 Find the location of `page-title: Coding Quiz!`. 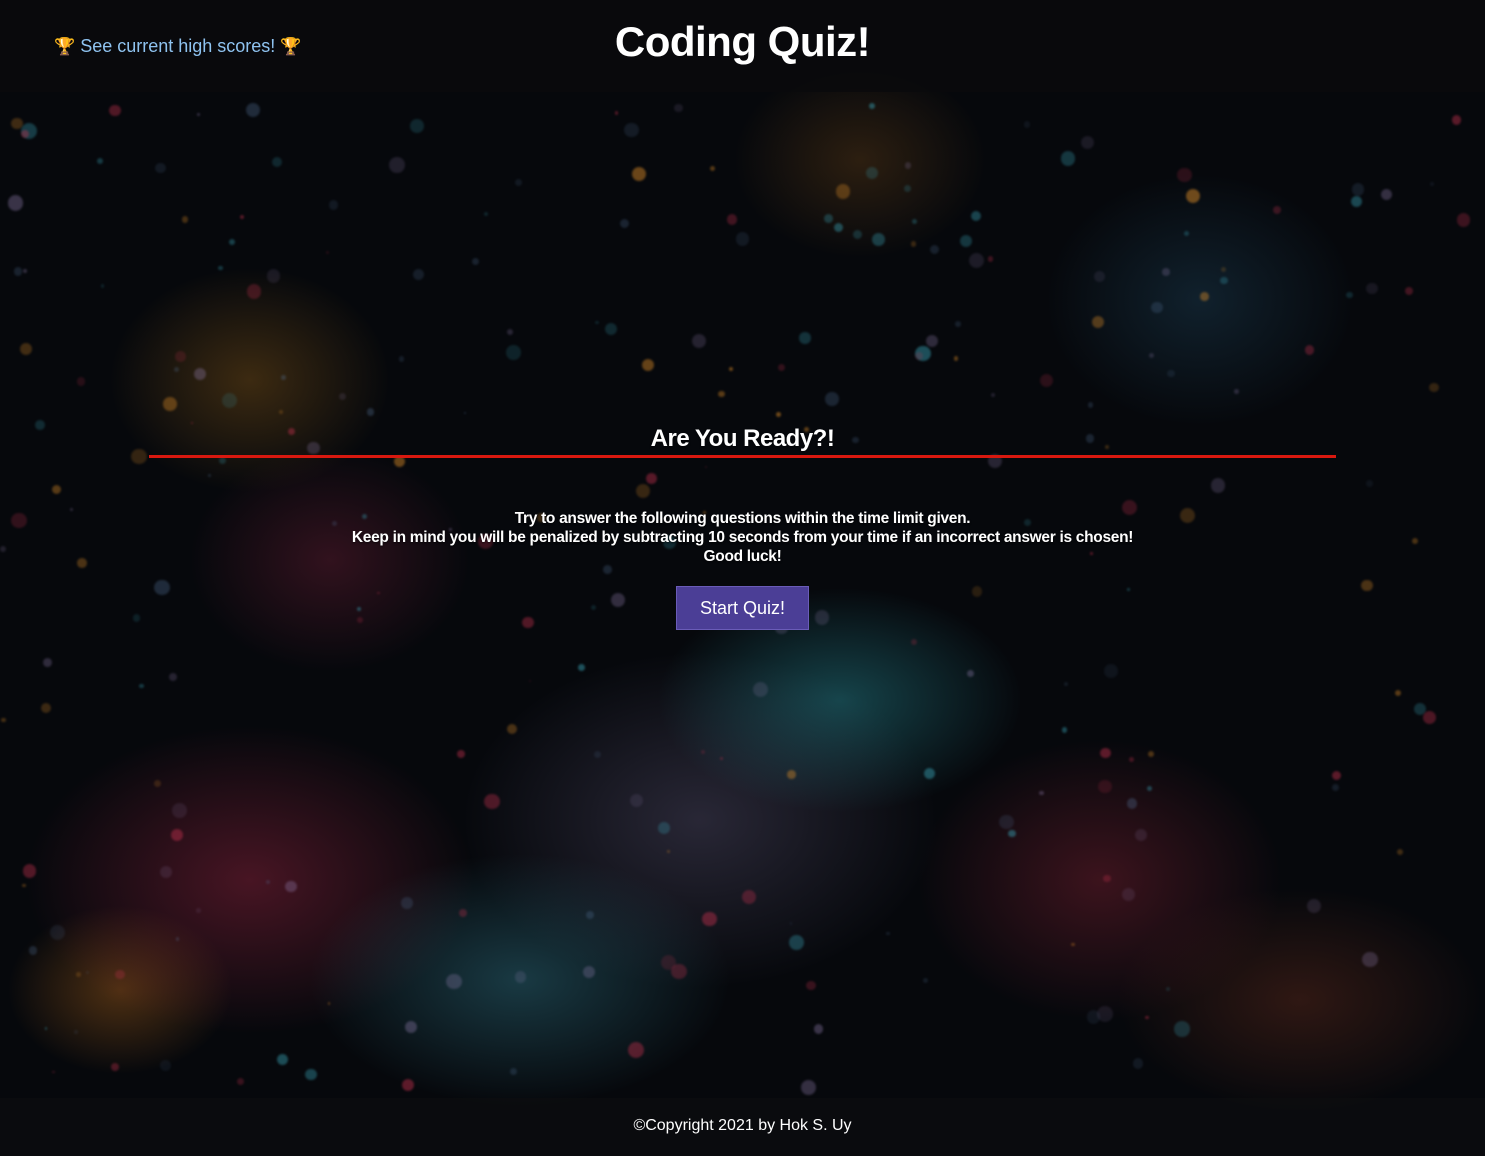

page-title: Coding Quiz! is located at coordinates (742, 41).